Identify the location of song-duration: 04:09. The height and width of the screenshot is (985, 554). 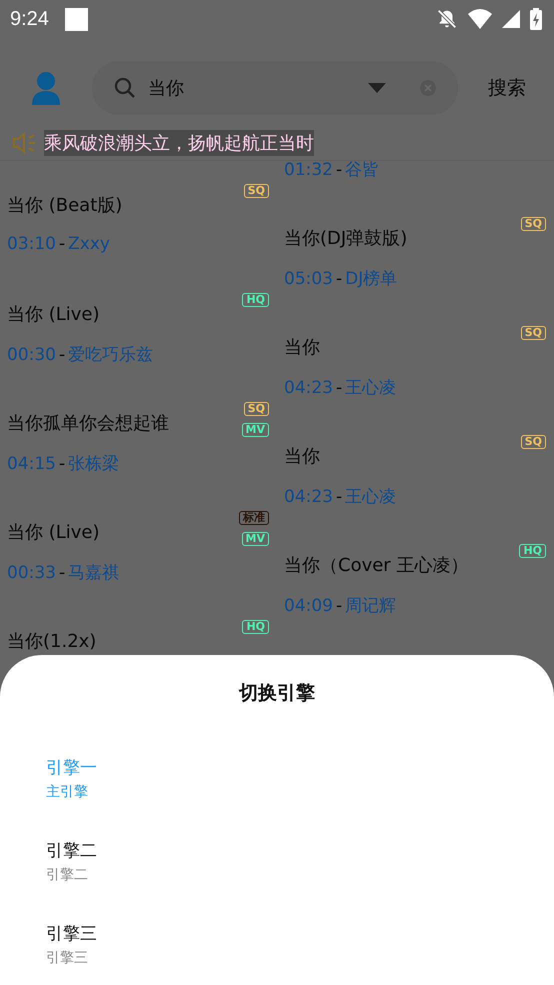
(308, 606).